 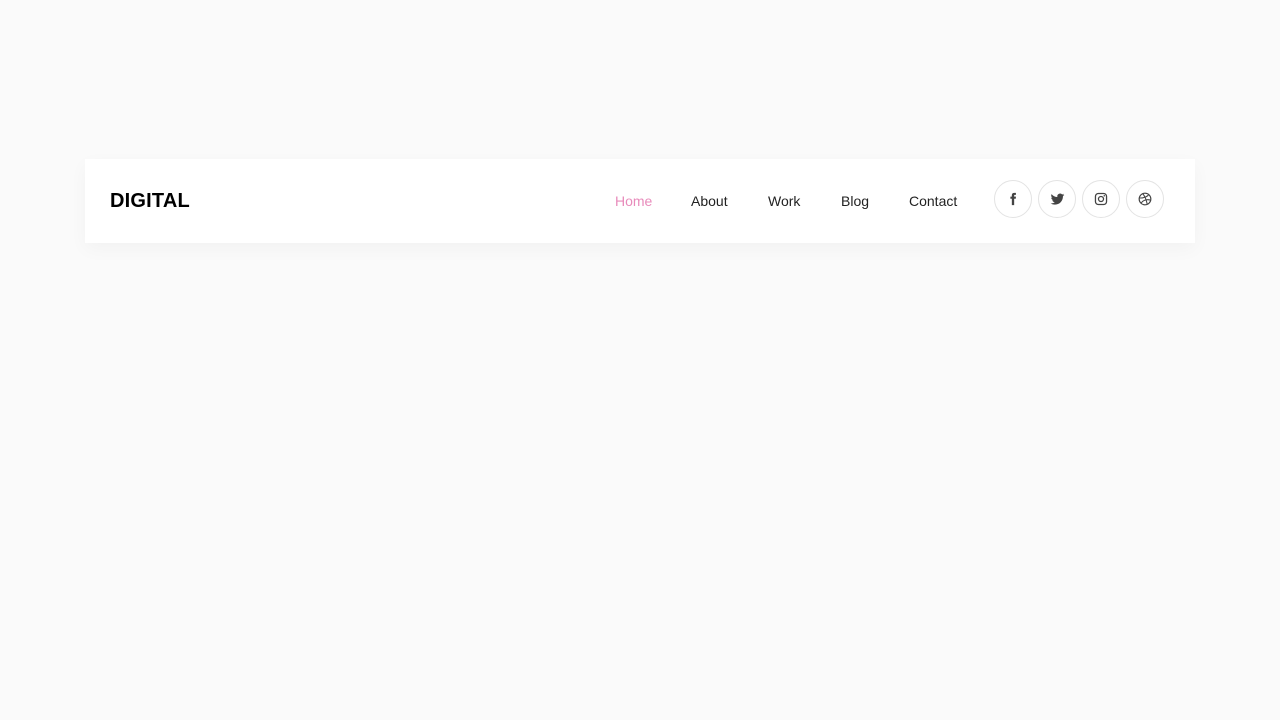 I want to click on instagram-icon, so click(x=1101, y=199).